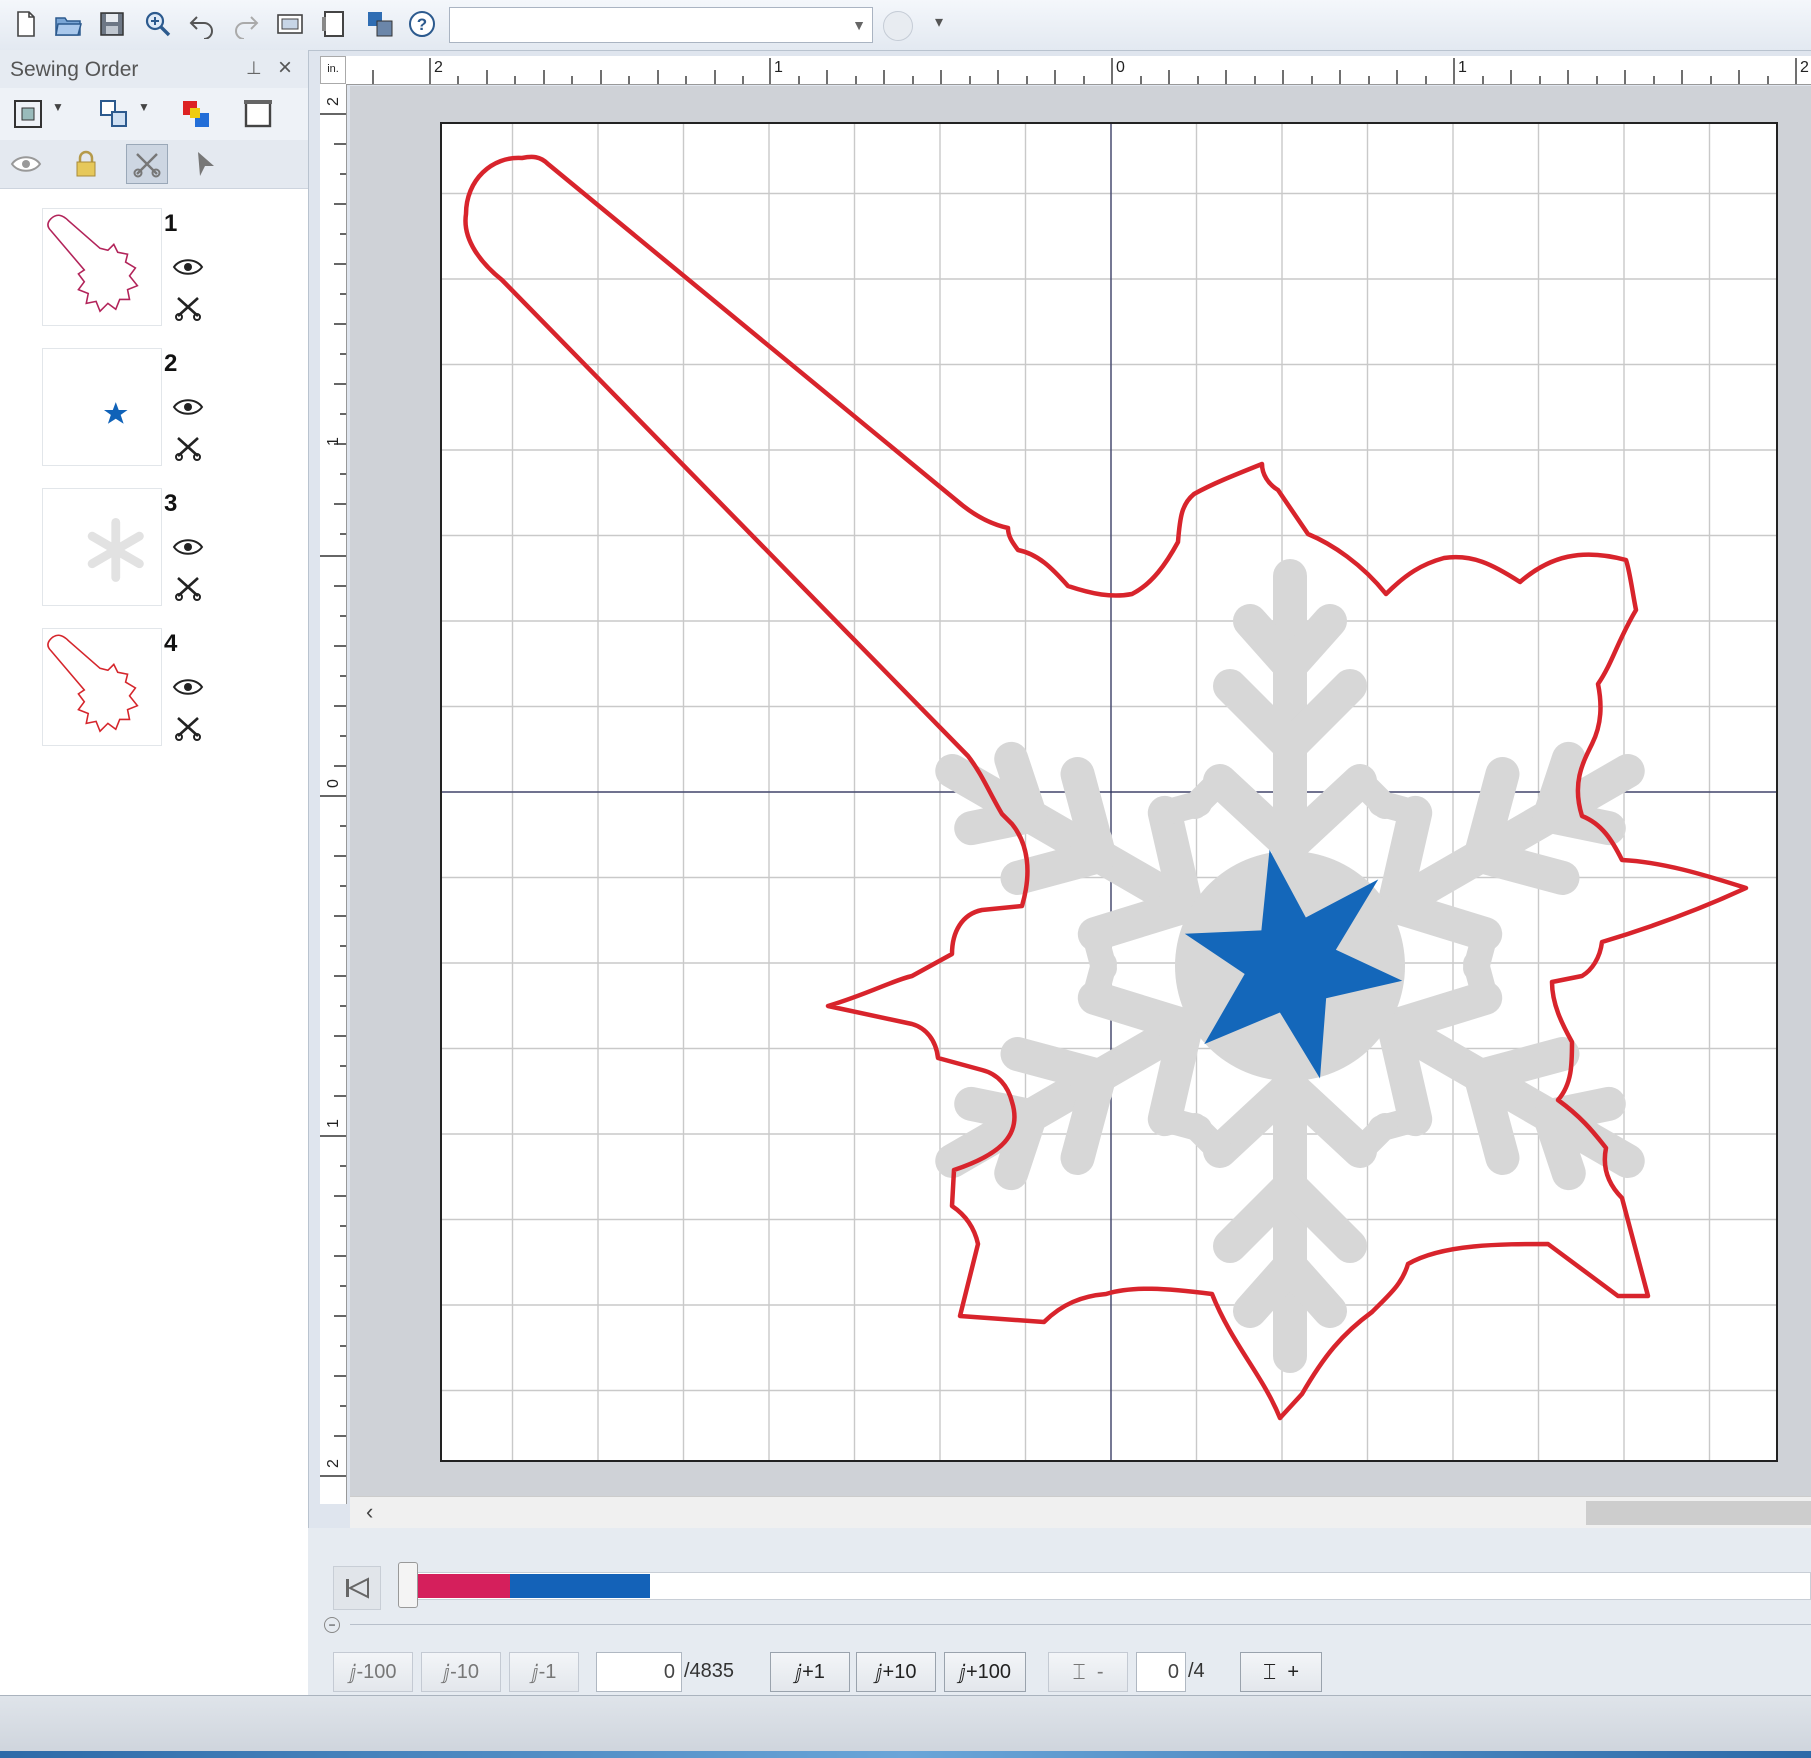 This screenshot has width=1811, height=1758. Describe the element at coordinates (373, 1672) in the screenshot. I see `back-100-button: ⅉ -100` at that location.